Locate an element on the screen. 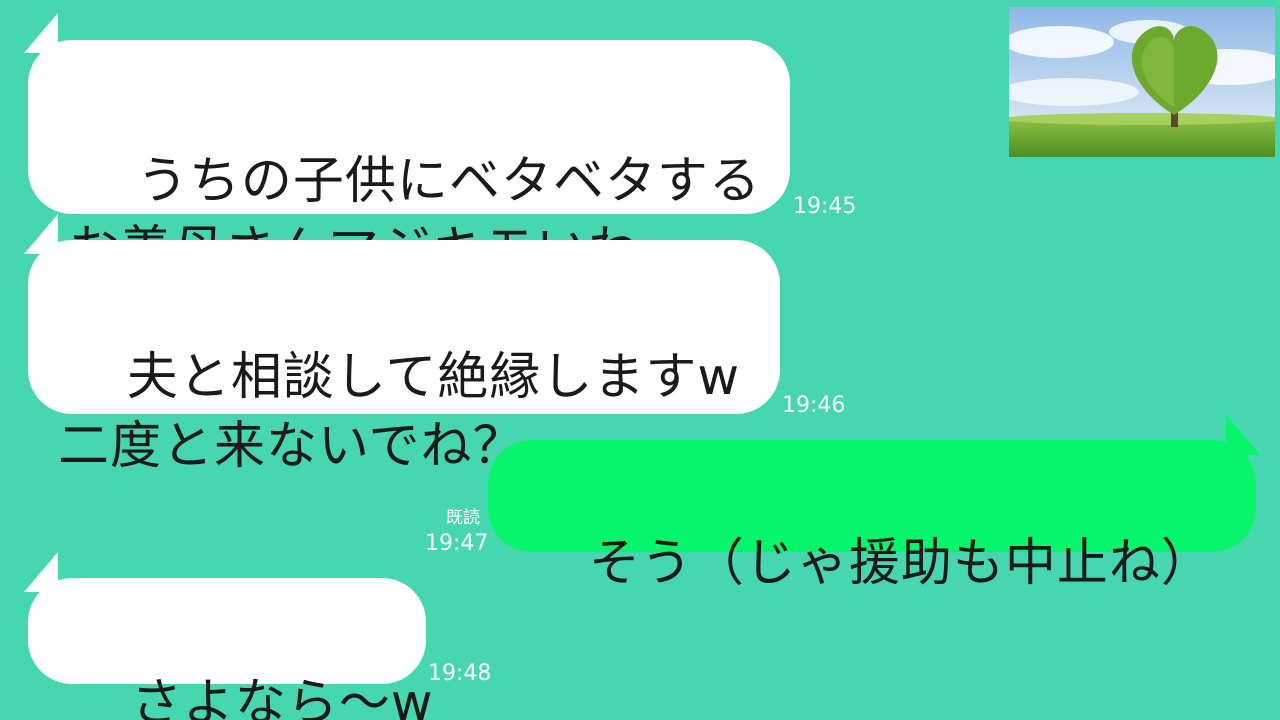  heart-tree-image is located at coordinates (1142, 82).